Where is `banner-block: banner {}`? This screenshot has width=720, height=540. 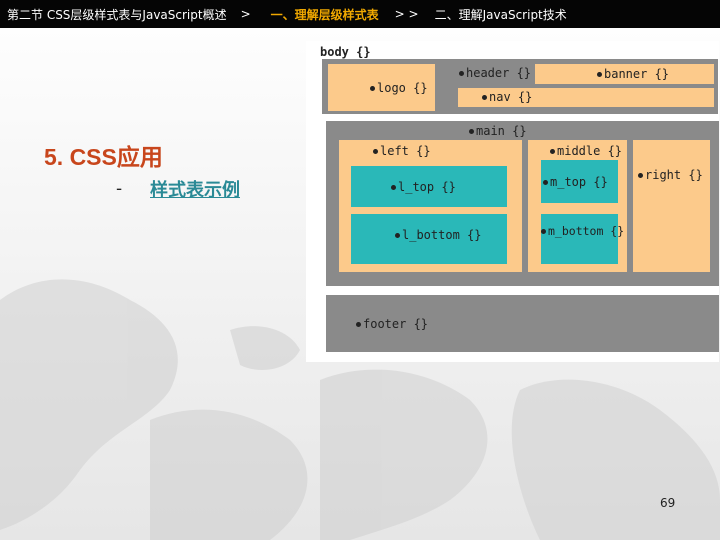 banner-block: banner {} is located at coordinates (624, 74).